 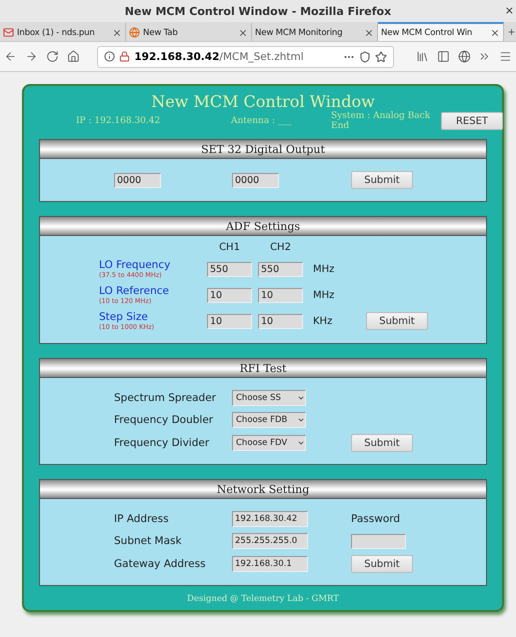 What do you see at coordinates (263, 489) in the screenshot?
I see `section-header: Network Setting` at bounding box center [263, 489].